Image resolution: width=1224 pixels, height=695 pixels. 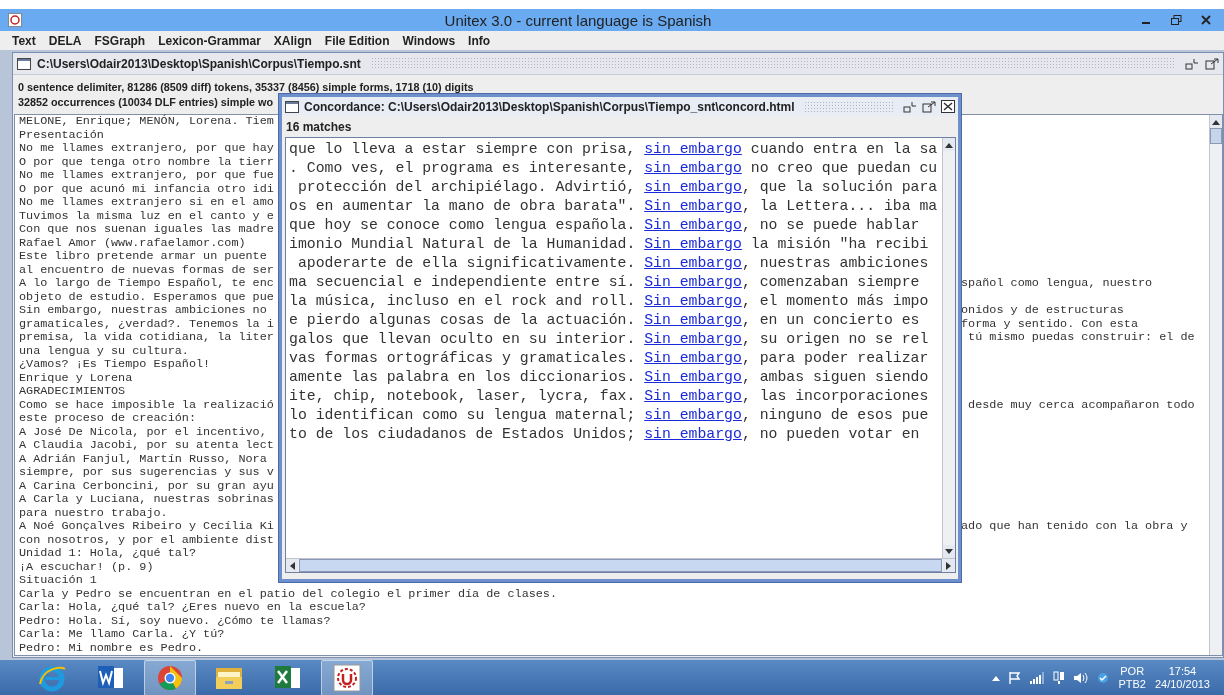 I want to click on text-line: A Carina Cerboncini, por su gran ayu, so click(x=146, y=486).